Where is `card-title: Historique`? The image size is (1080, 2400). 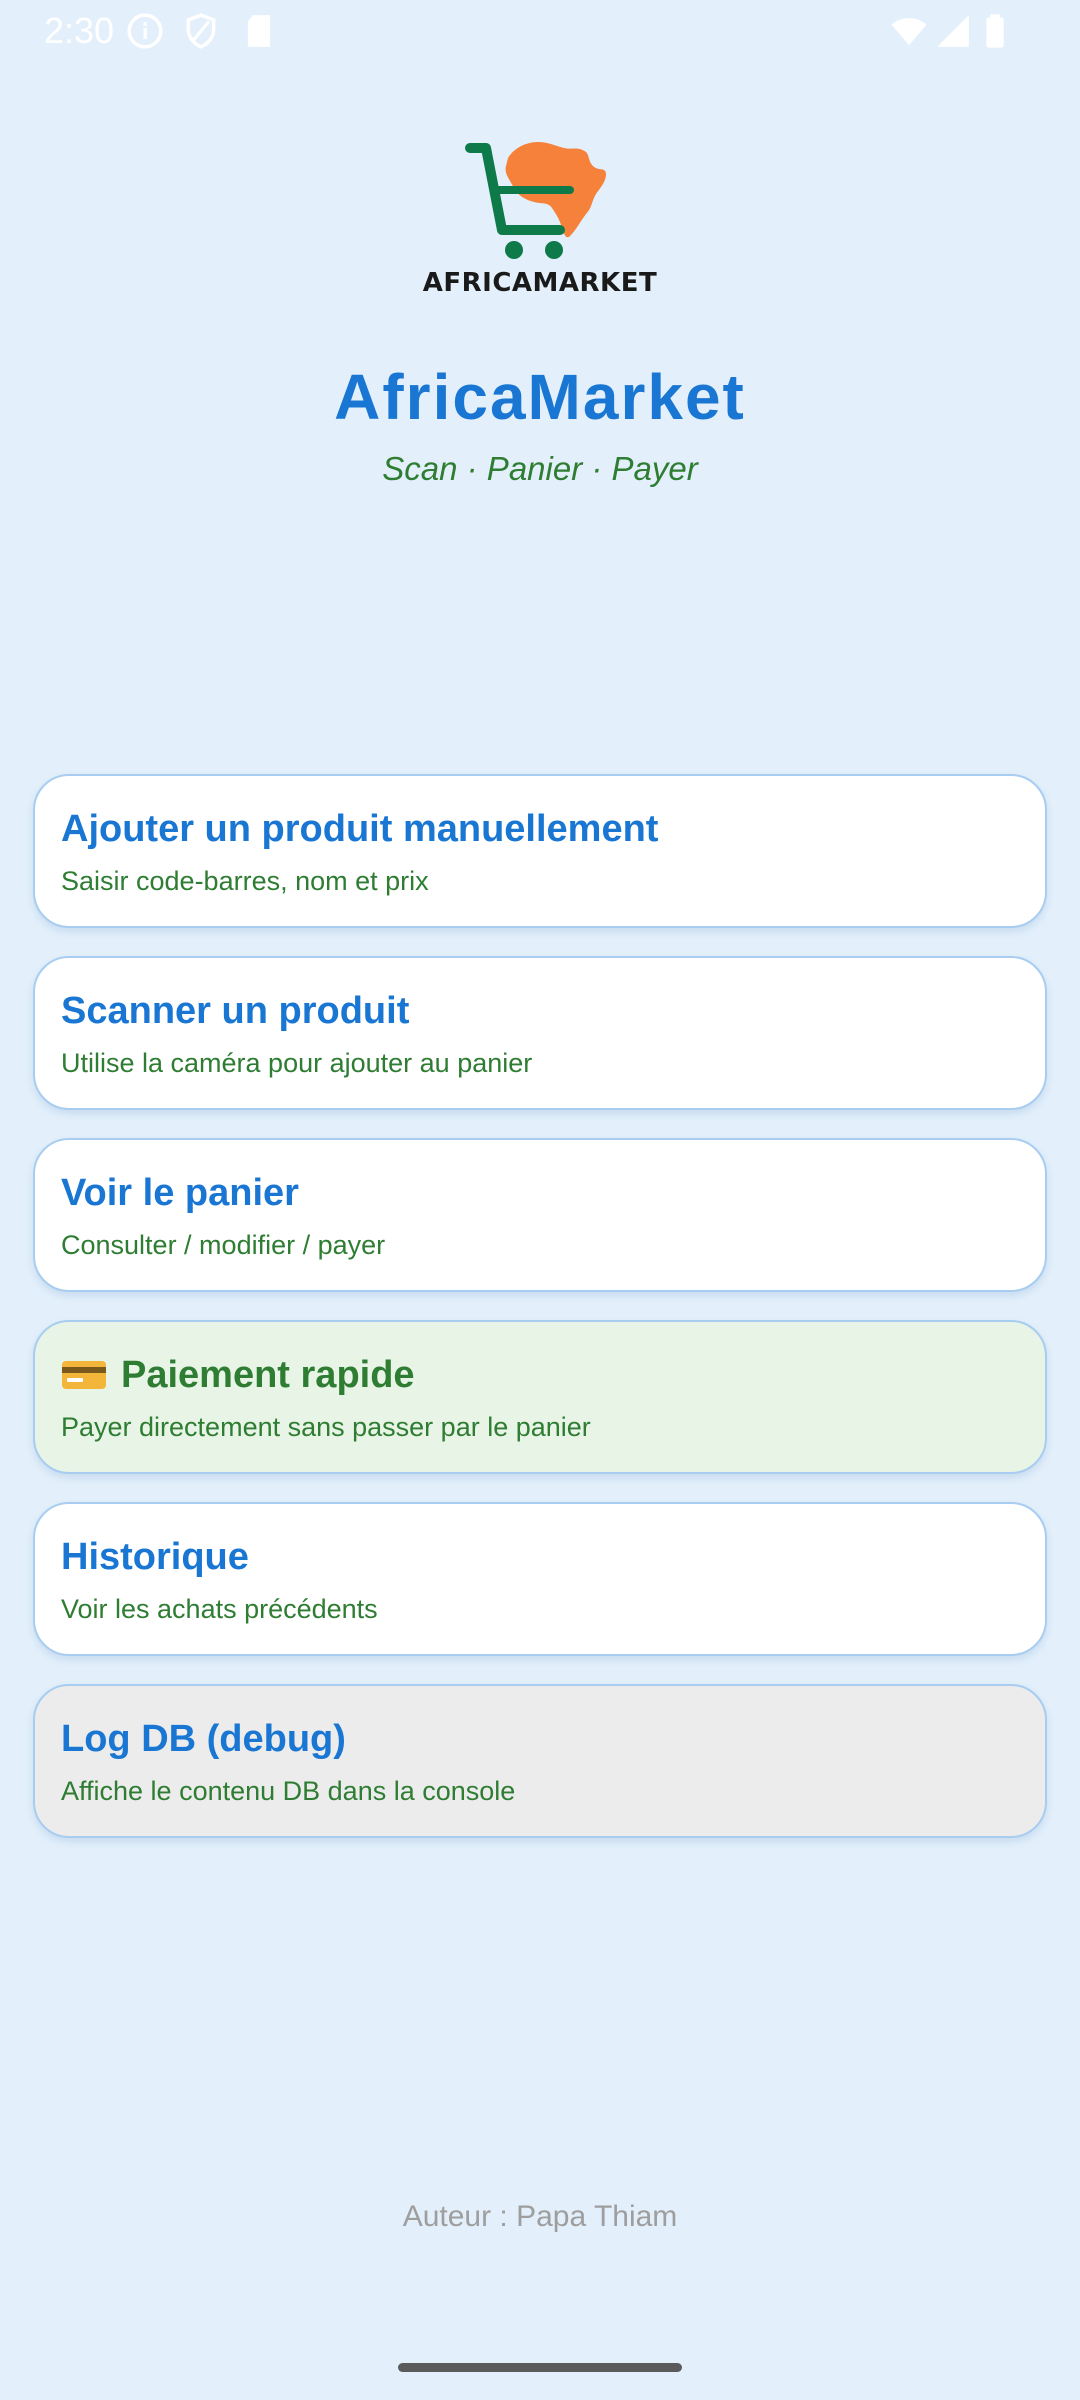
card-title: Historique is located at coordinates (155, 1557).